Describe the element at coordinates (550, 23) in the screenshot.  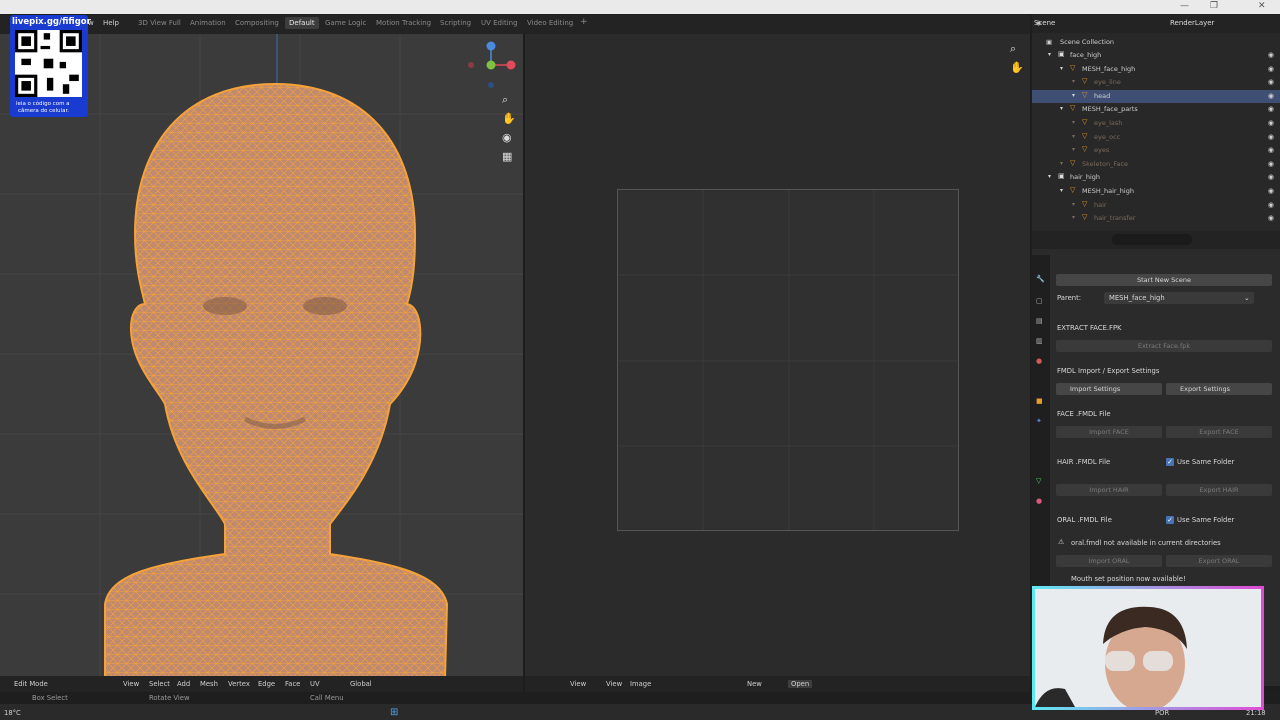
I see `workspace-tab-video-editing: Video Editing` at that location.